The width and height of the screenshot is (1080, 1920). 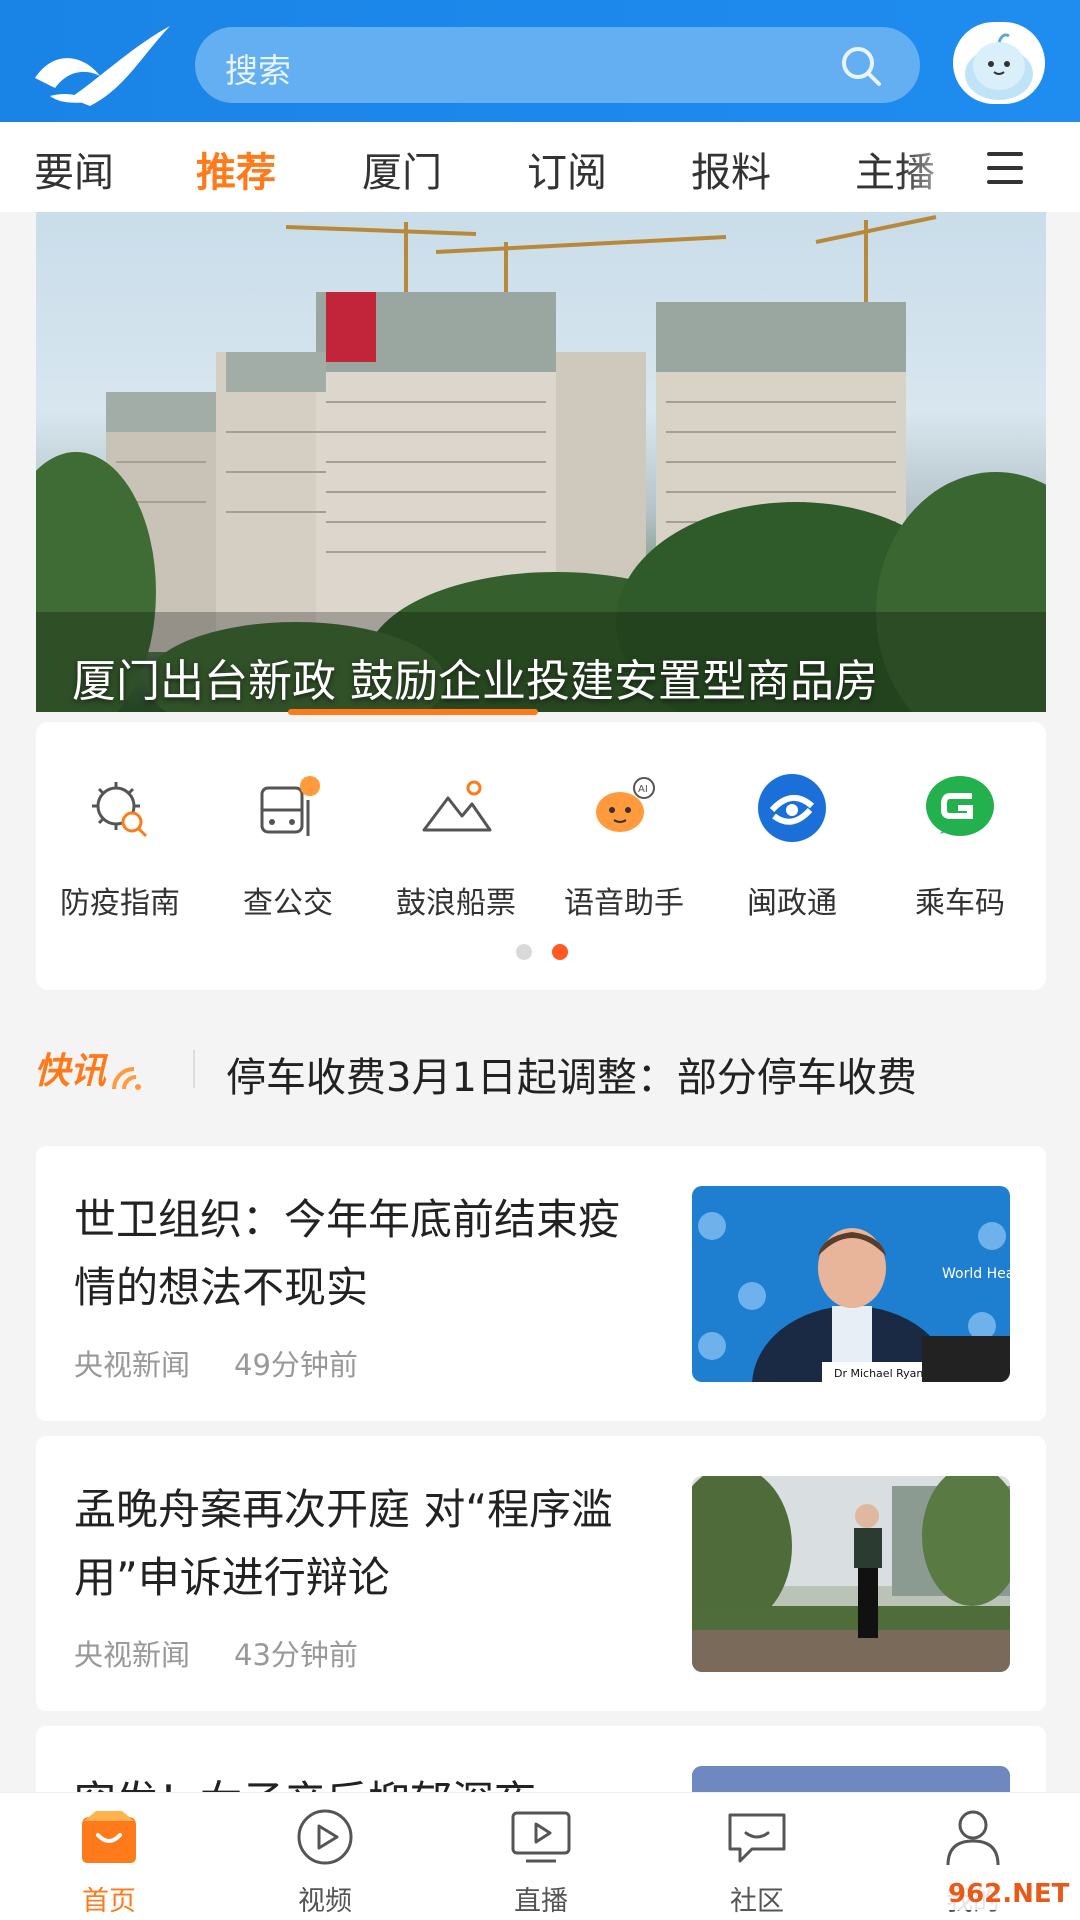 I want to click on site-watermark: 962.NET, so click(x=1007, y=1892).